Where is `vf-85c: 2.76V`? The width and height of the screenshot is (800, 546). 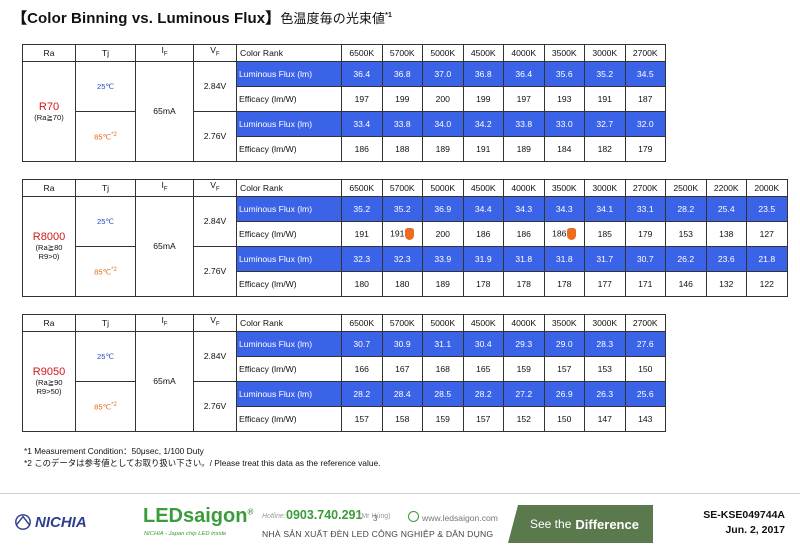 vf-85c: 2.76V is located at coordinates (215, 271).